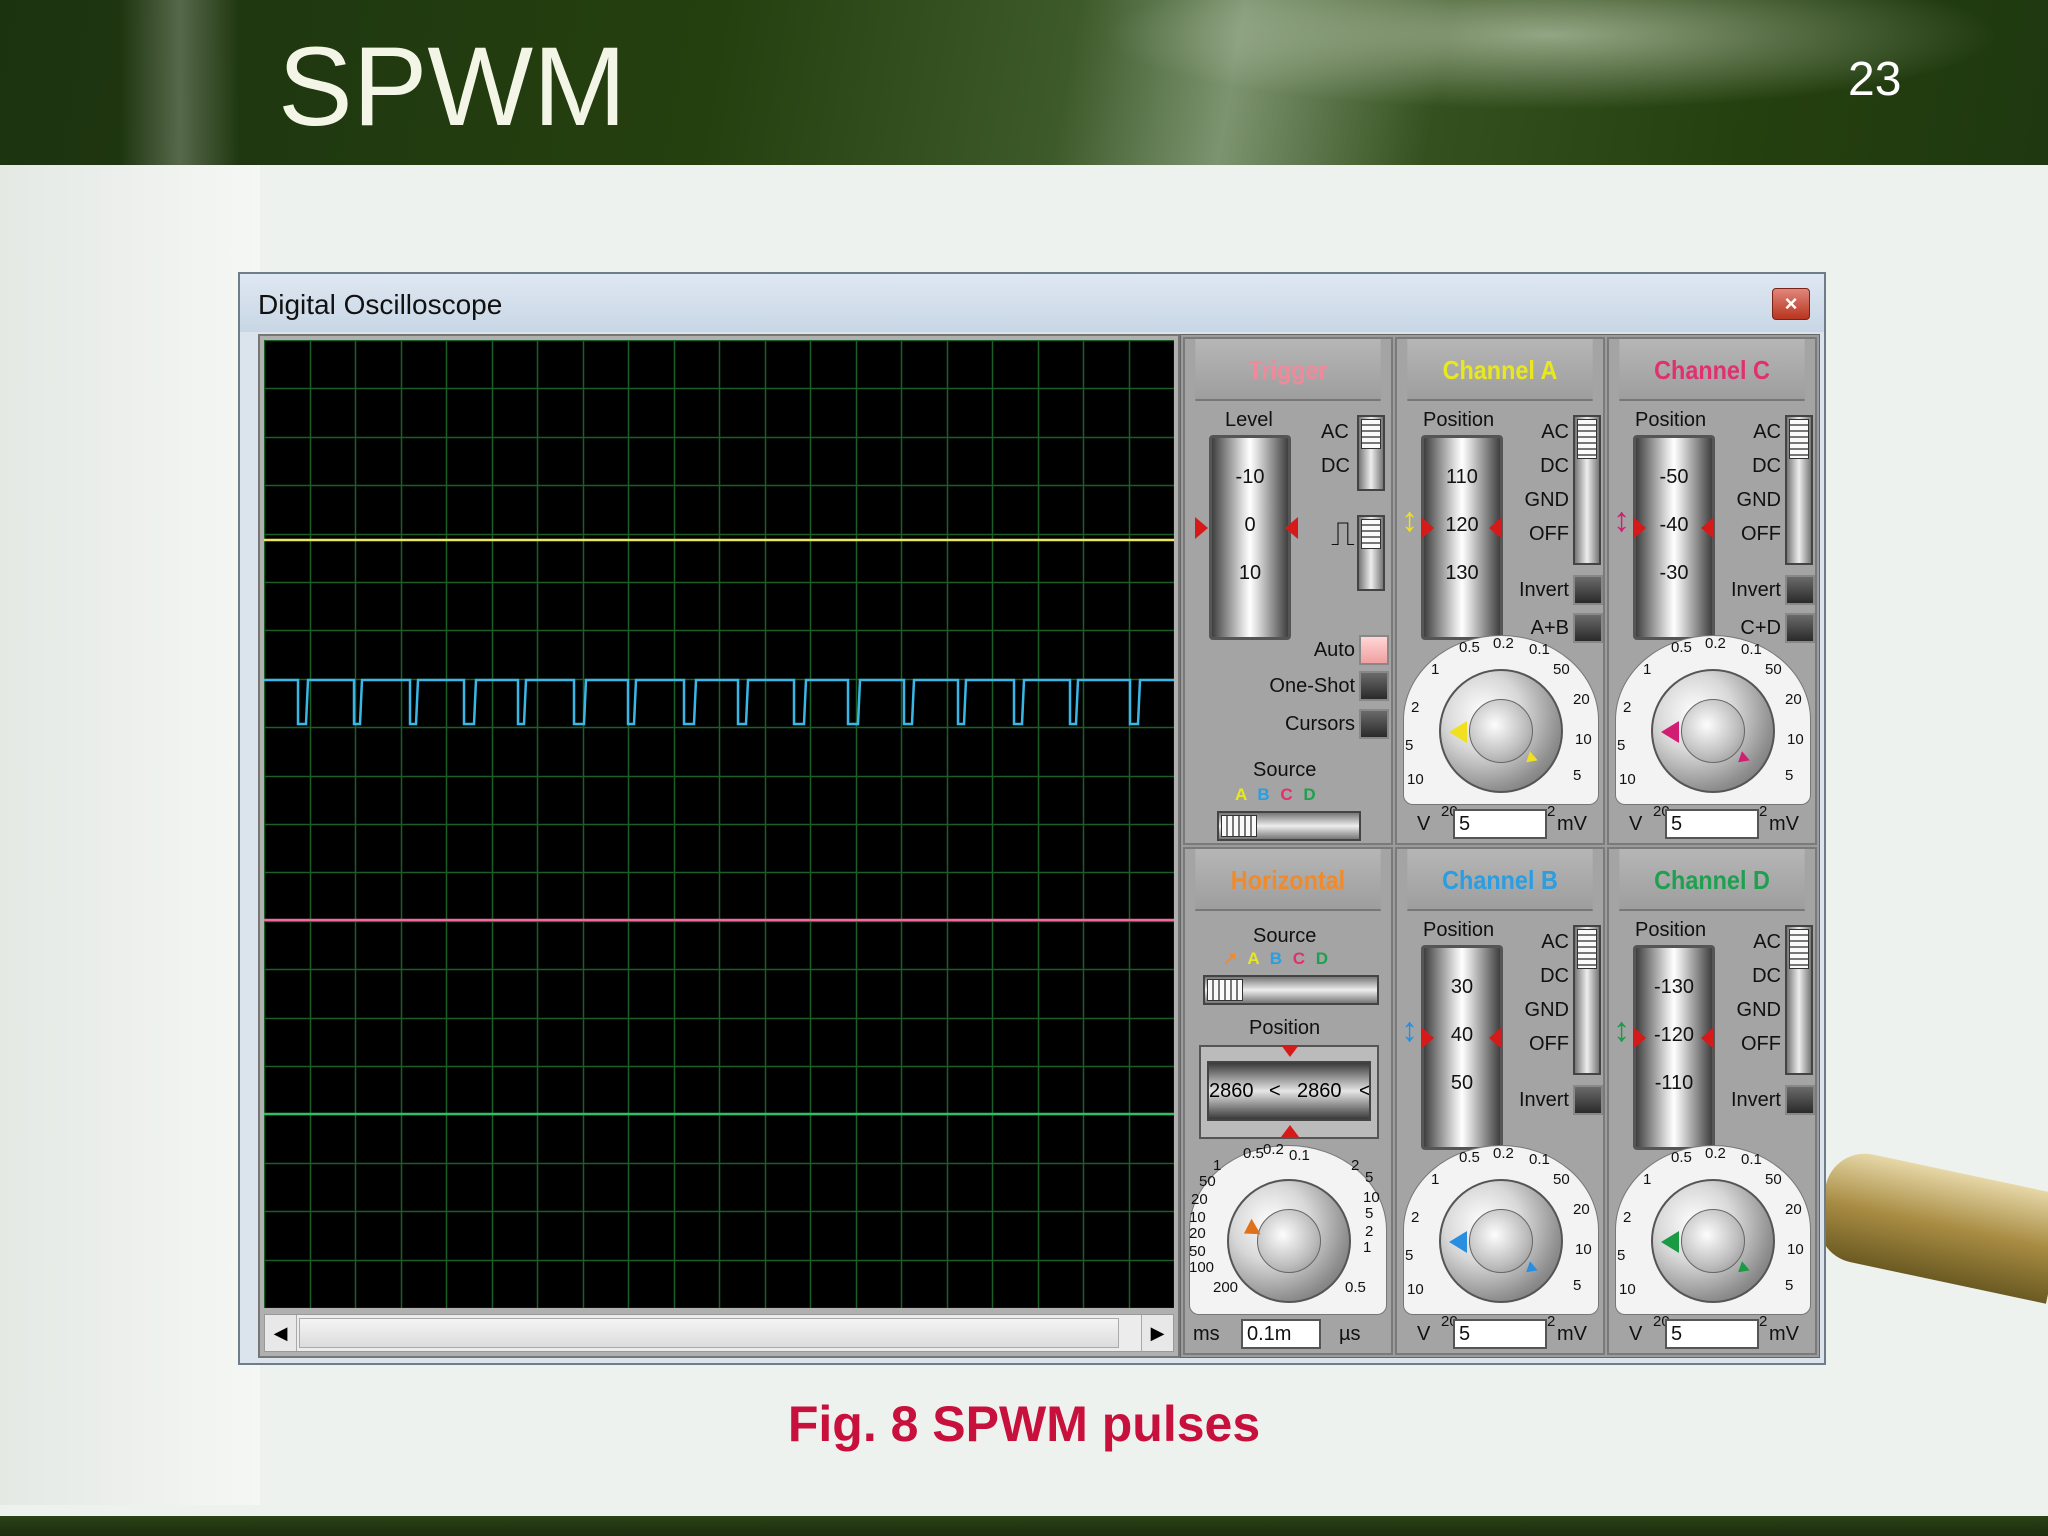 The height and width of the screenshot is (1536, 2048). What do you see at coordinates (1671, 420) in the screenshot?
I see `channel-c-position-label: Position` at bounding box center [1671, 420].